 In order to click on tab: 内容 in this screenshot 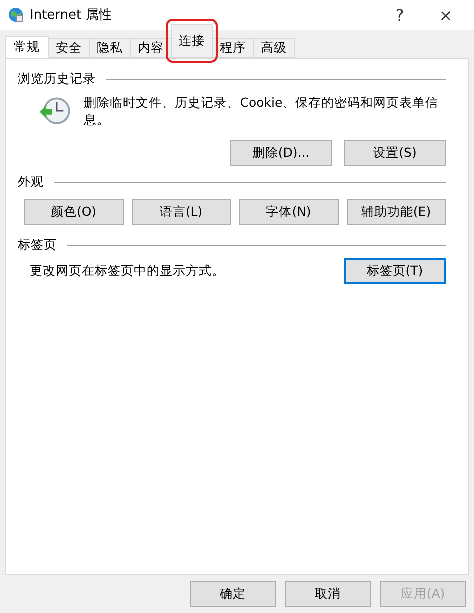, I will do `click(151, 48)`.